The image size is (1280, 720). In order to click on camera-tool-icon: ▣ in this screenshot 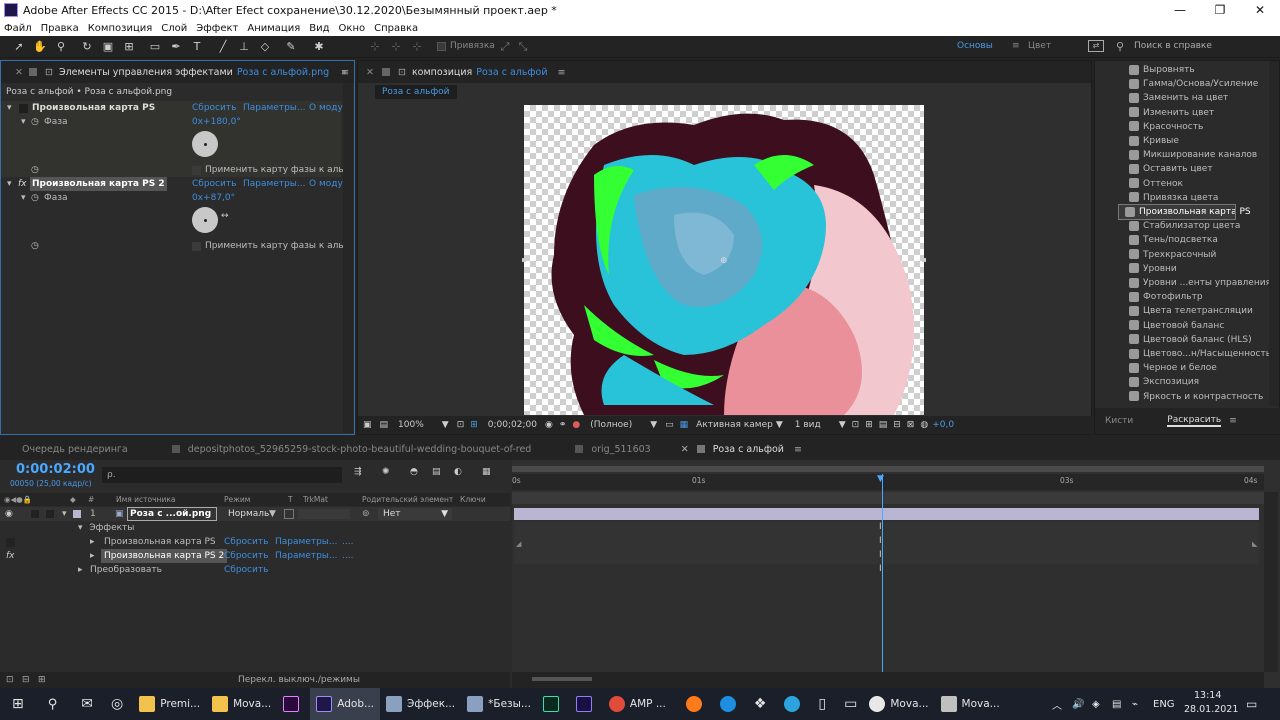, I will do `click(108, 47)`.